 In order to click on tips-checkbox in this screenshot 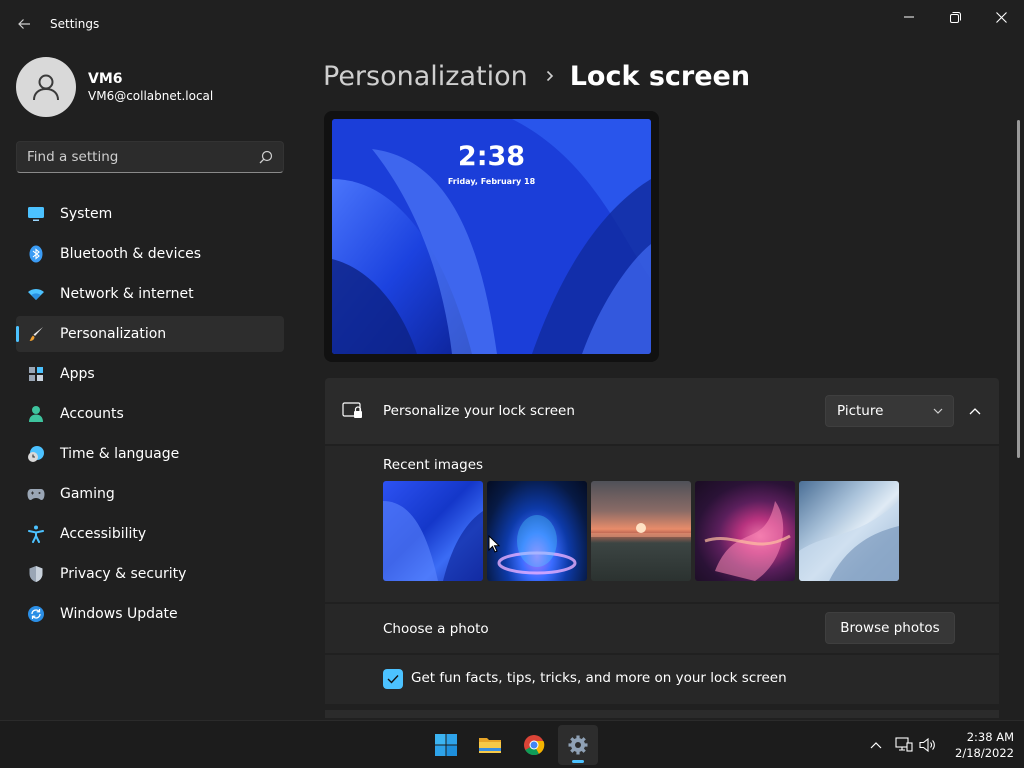, I will do `click(393, 679)`.